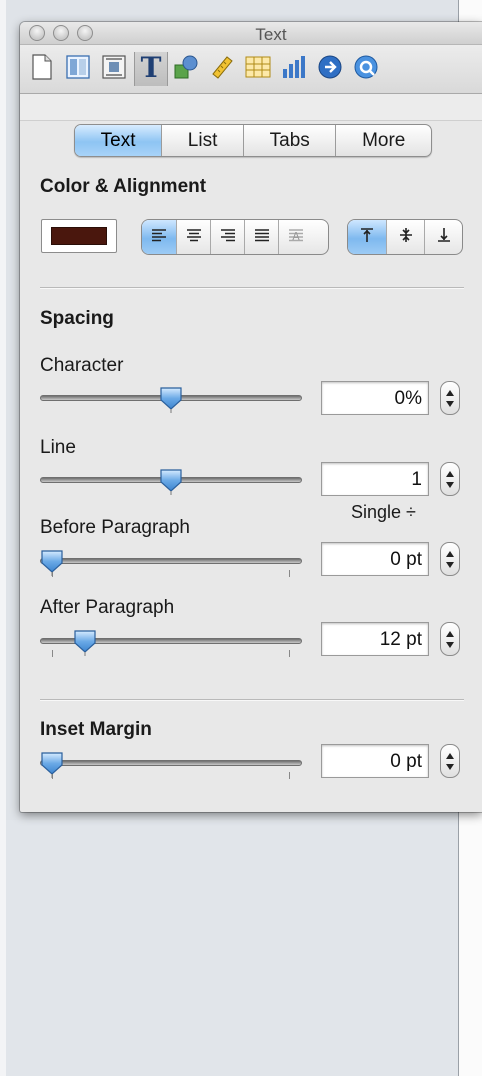 This screenshot has width=482, height=1076. I want to click on align-natural-button: A, so click(295, 237).